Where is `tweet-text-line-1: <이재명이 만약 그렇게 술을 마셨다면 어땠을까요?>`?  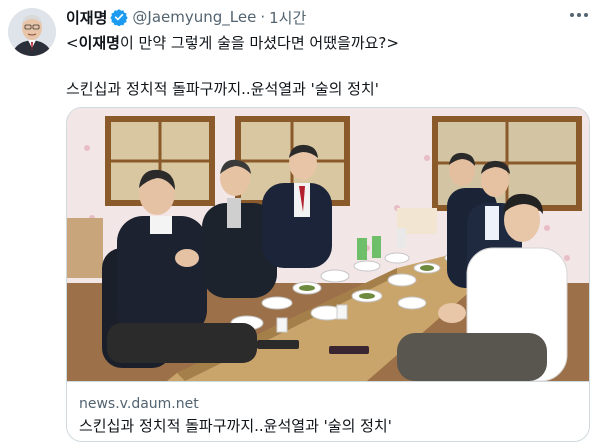
tweet-text-line-1: <이재명이 만약 그렇게 술을 마셨다면 어땠을까요?> is located at coordinates (329, 43).